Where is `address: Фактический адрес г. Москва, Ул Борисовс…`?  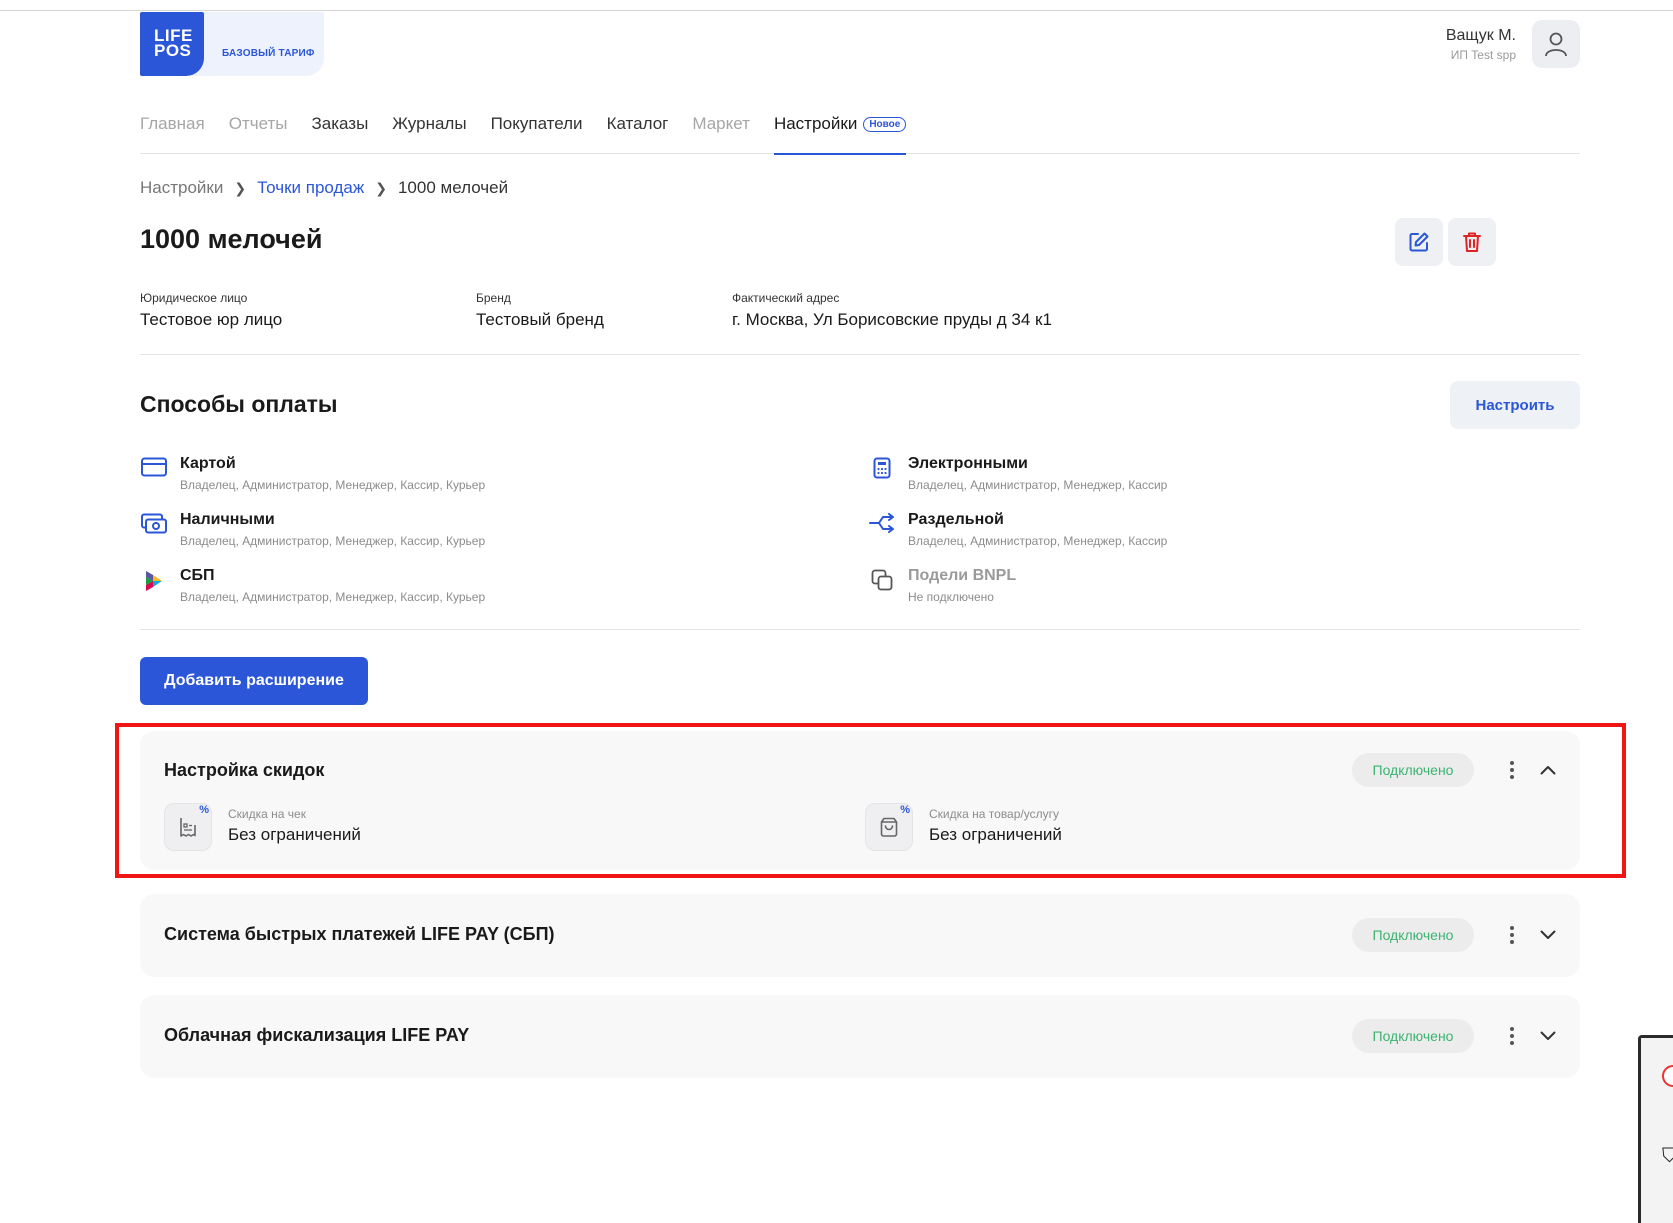
address: Фактический адрес г. Москва, Ул Борисовс… is located at coordinates (892, 310).